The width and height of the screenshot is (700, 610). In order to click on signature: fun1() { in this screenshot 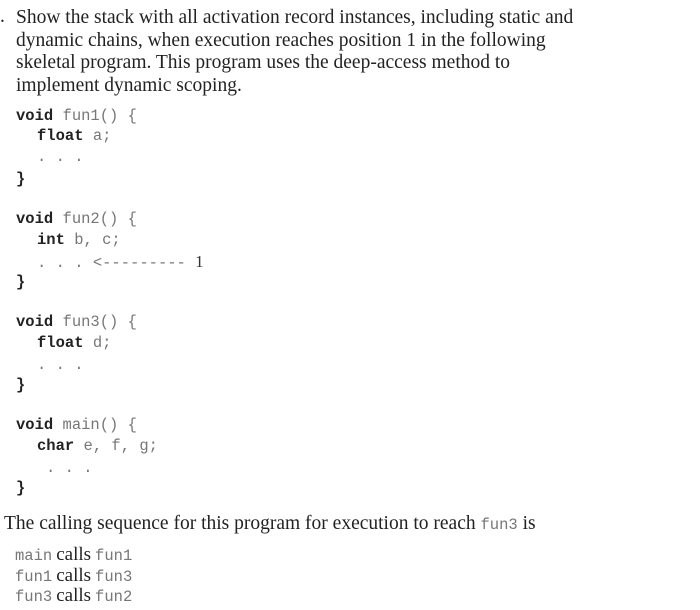, I will do `click(99, 116)`.